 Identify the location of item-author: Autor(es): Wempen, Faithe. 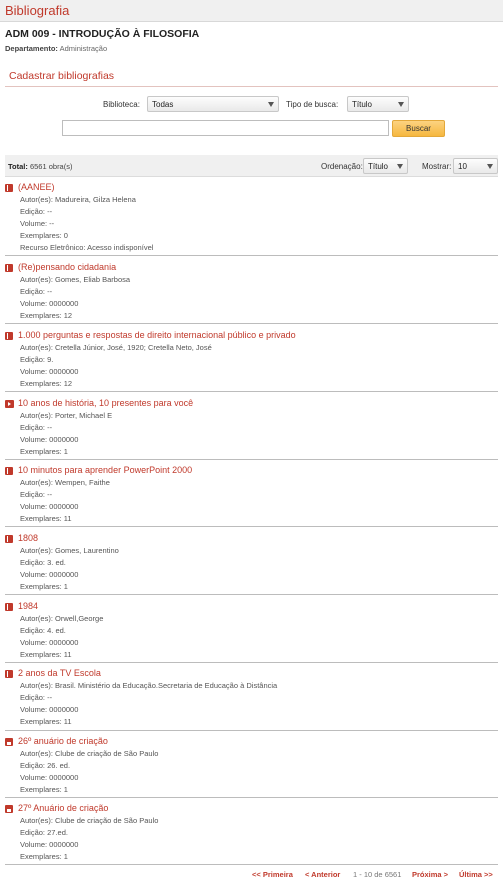
(65, 482).